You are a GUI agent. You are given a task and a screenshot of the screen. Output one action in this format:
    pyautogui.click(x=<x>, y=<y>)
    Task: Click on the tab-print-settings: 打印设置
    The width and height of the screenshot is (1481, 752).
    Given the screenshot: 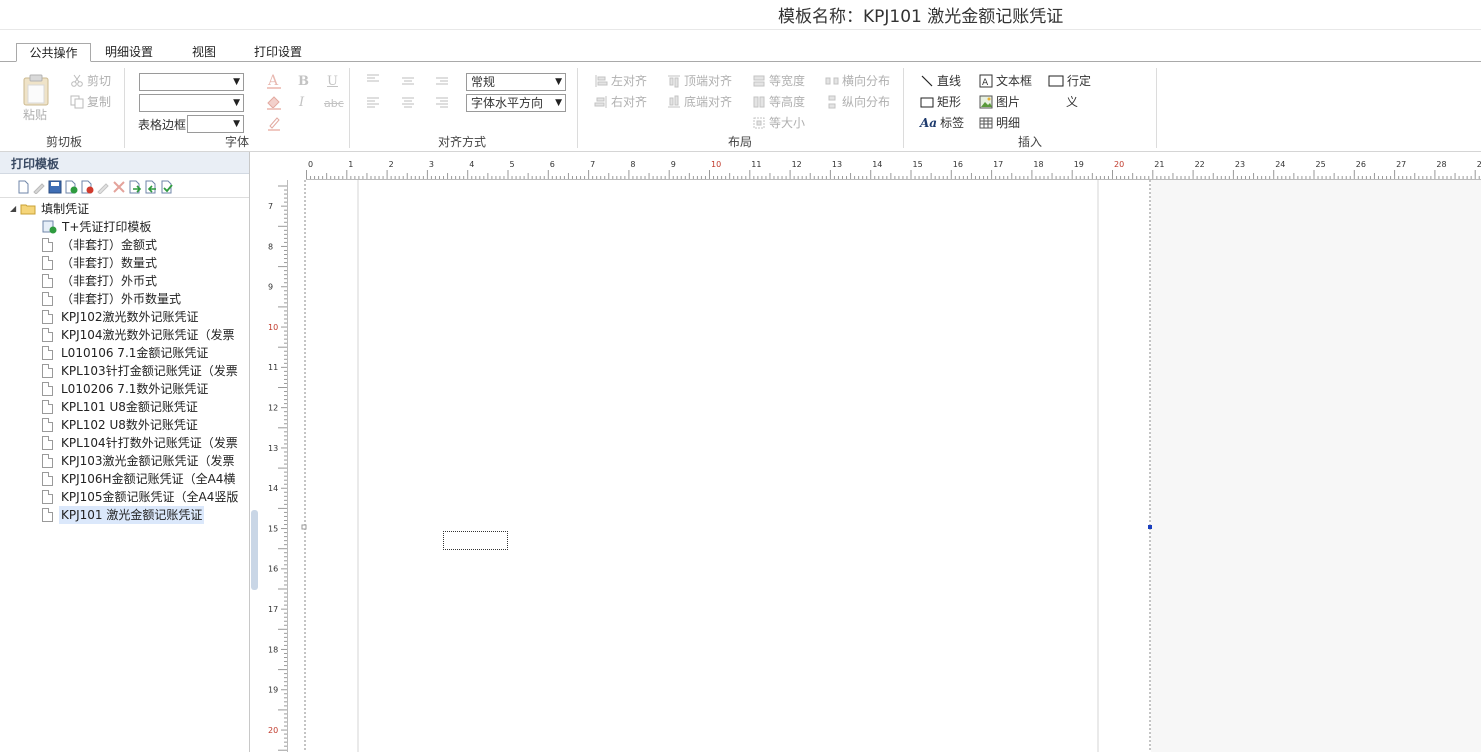 What is the action you would take?
    pyautogui.click(x=278, y=52)
    